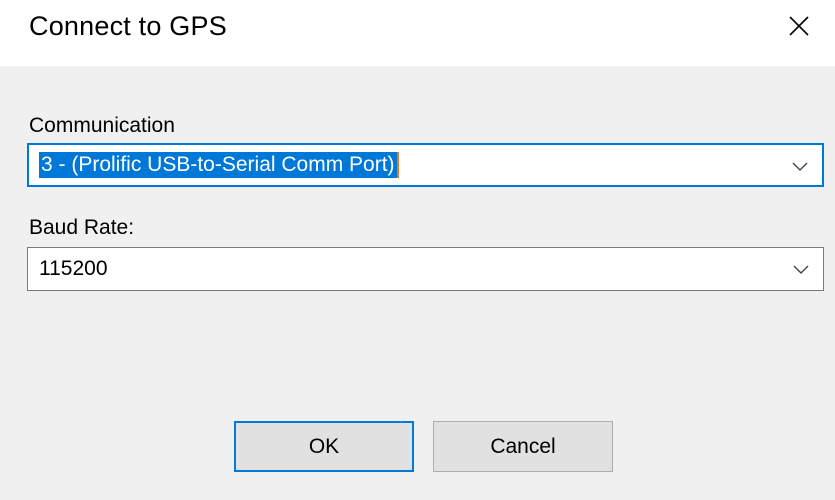 This screenshot has width=835, height=500. Describe the element at coordinates (425, 165) in the screenshot. I see `communication-dropdown: 3 - (Prolific USB-to-Serial Comm Port)` at that location.